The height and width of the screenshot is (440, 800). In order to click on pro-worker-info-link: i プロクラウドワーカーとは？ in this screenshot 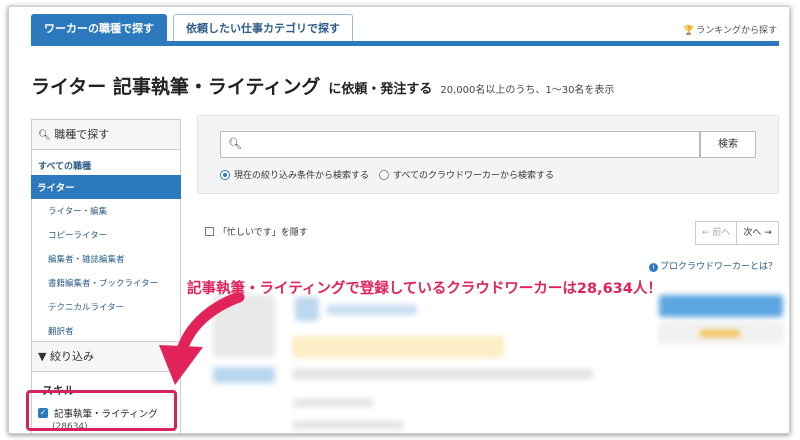, I will do `click(712, 265)`.